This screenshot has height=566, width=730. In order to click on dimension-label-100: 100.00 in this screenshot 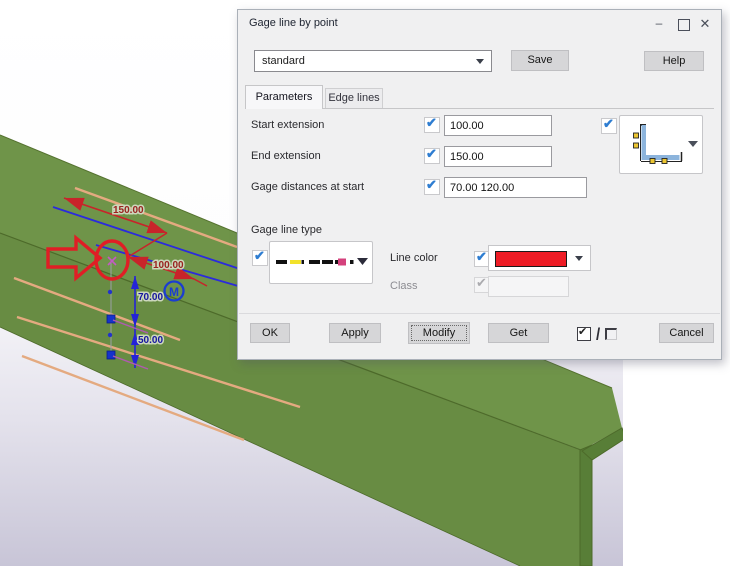, I will do `click(168, 265)`.